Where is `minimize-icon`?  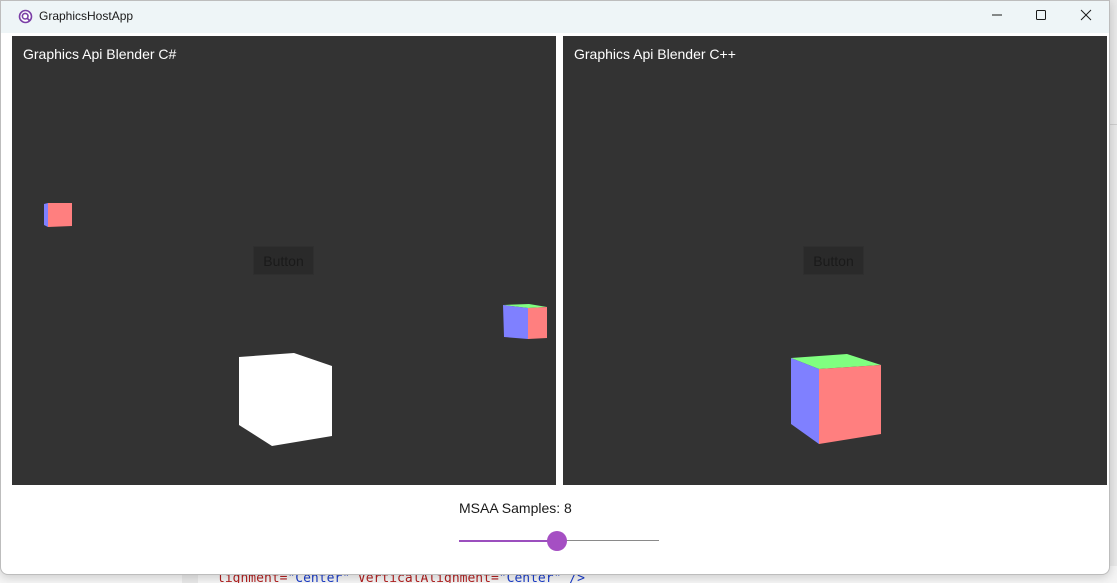 minimize-icon is located at coordinates (997, 17).